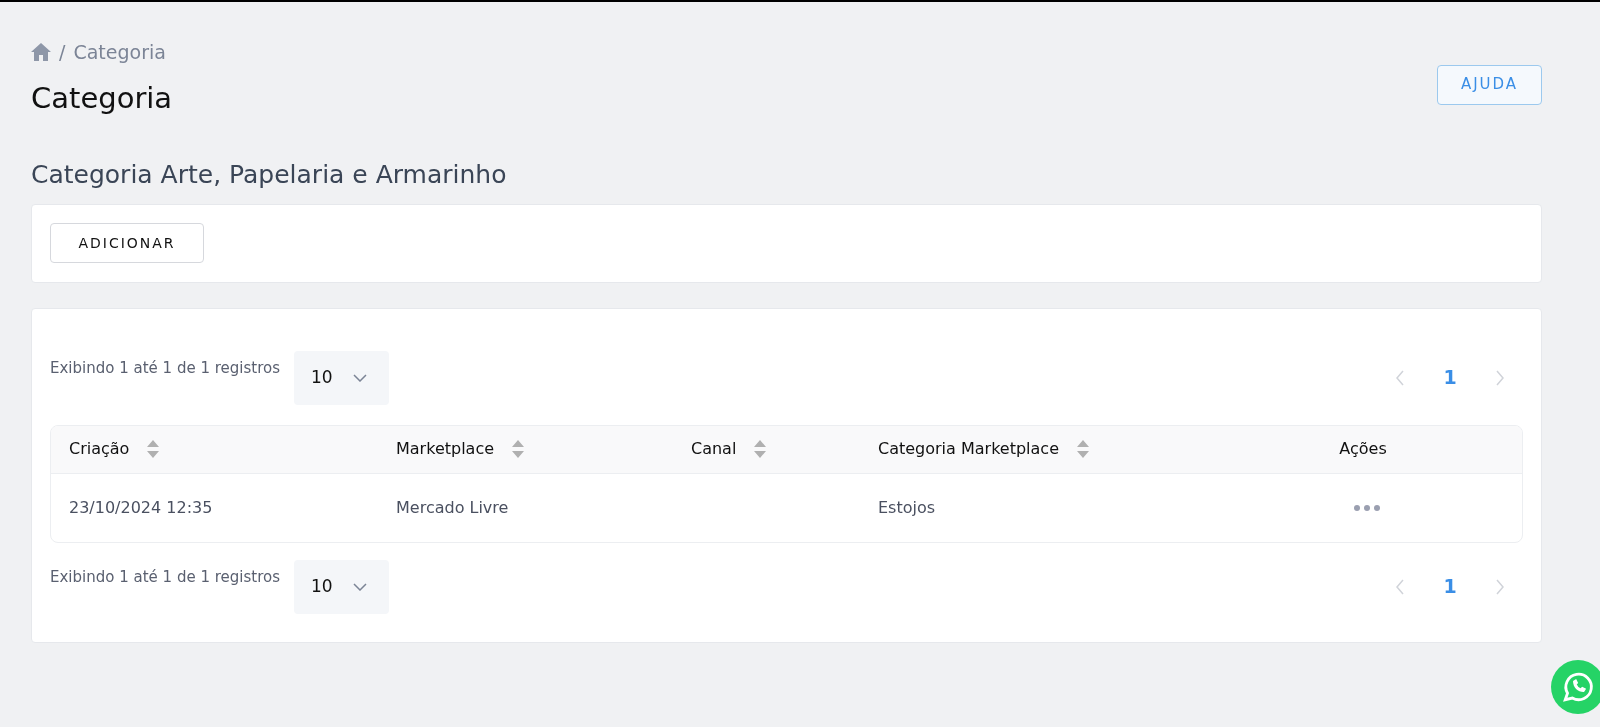 The width and height of the screenshot is (1600, 727). What do you see at coordinates (968, 449) in the screenshot?
I see `column-header: Categoria Marketplace` at bounding box center [968, 449].